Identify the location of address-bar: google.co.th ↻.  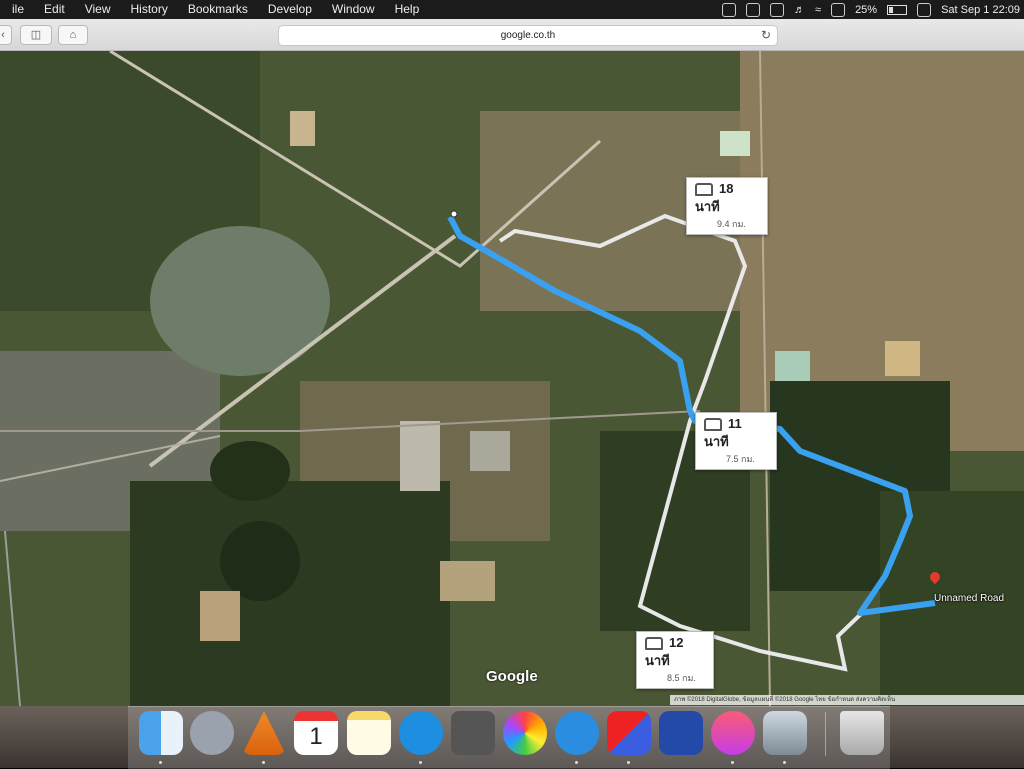
(528, 35).